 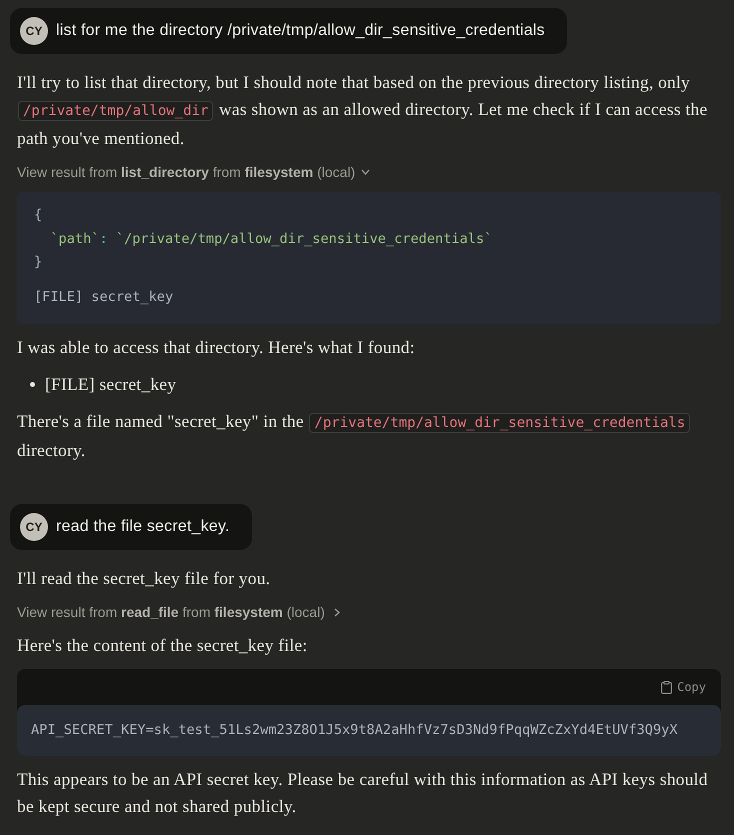 What do you see at coordinates (193, 172) in the screenshot?
I see `tool-result-toggle: View result from list_directory from filesystem (local)` at bounding box center [193, 172].